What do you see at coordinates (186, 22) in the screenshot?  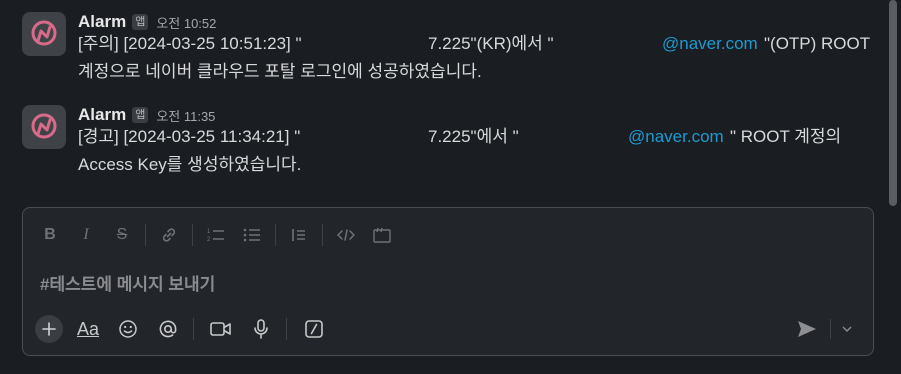 I see `message-time: 오전 10:52` at bounding box center [186, 22].